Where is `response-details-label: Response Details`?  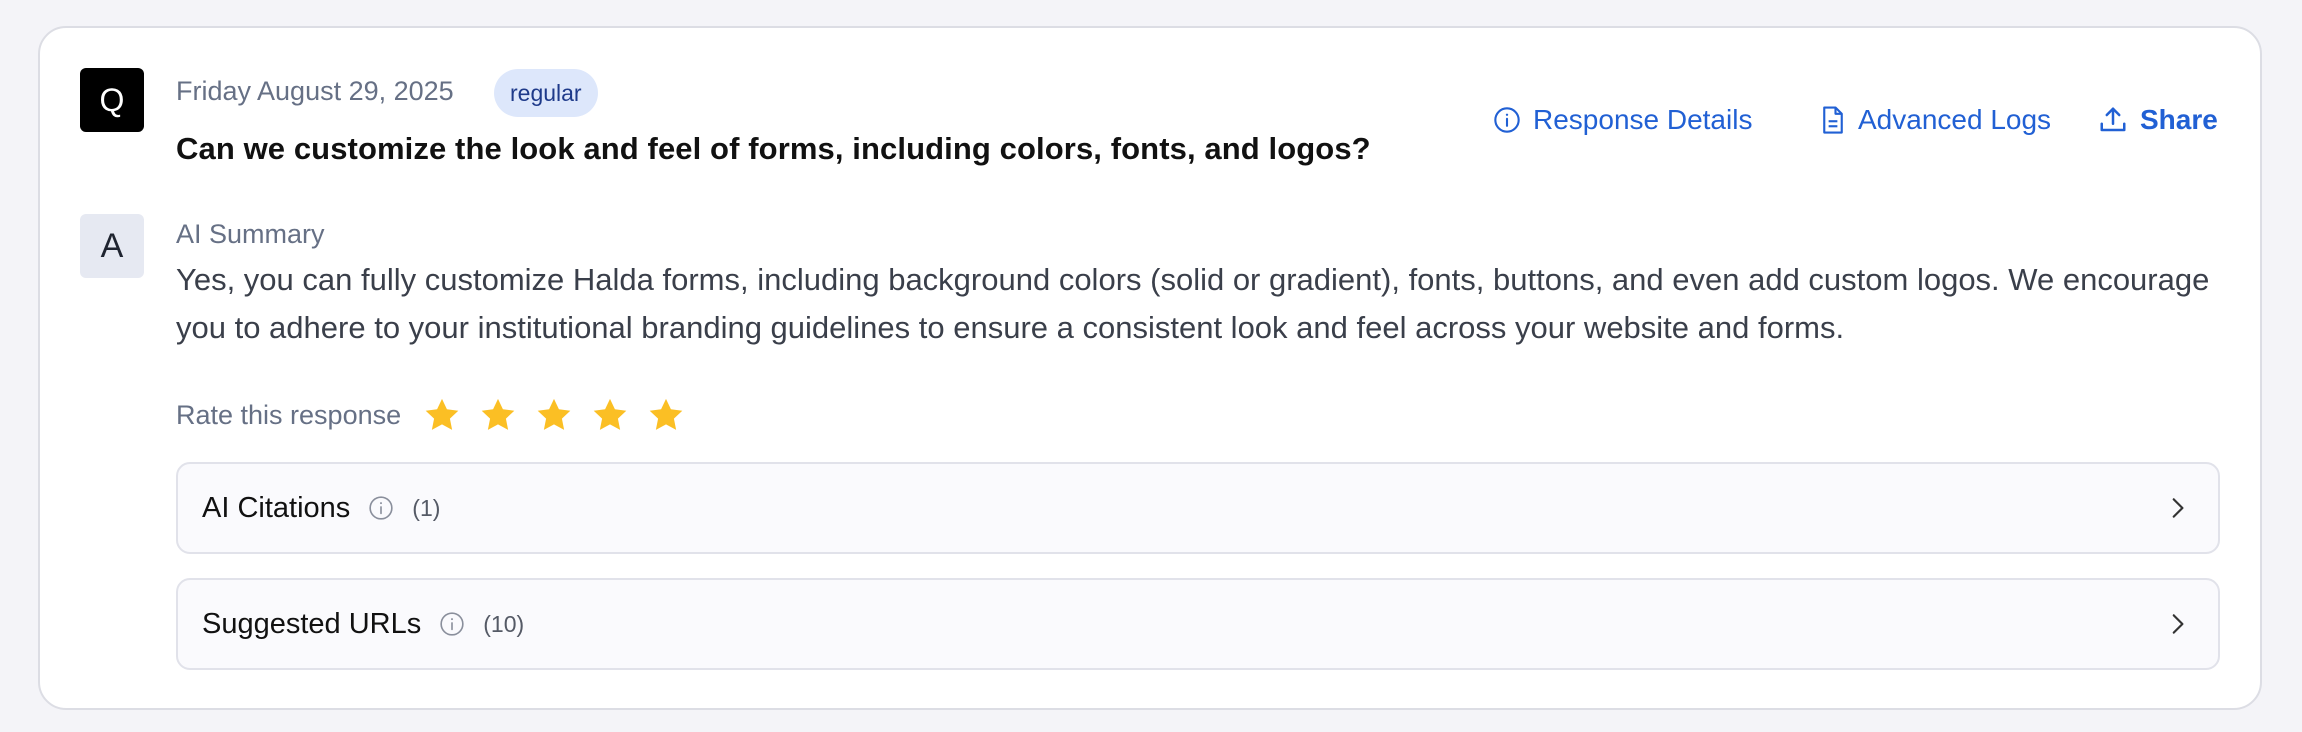 response-details-label: Response Details is located at coordinates (1643, 119).